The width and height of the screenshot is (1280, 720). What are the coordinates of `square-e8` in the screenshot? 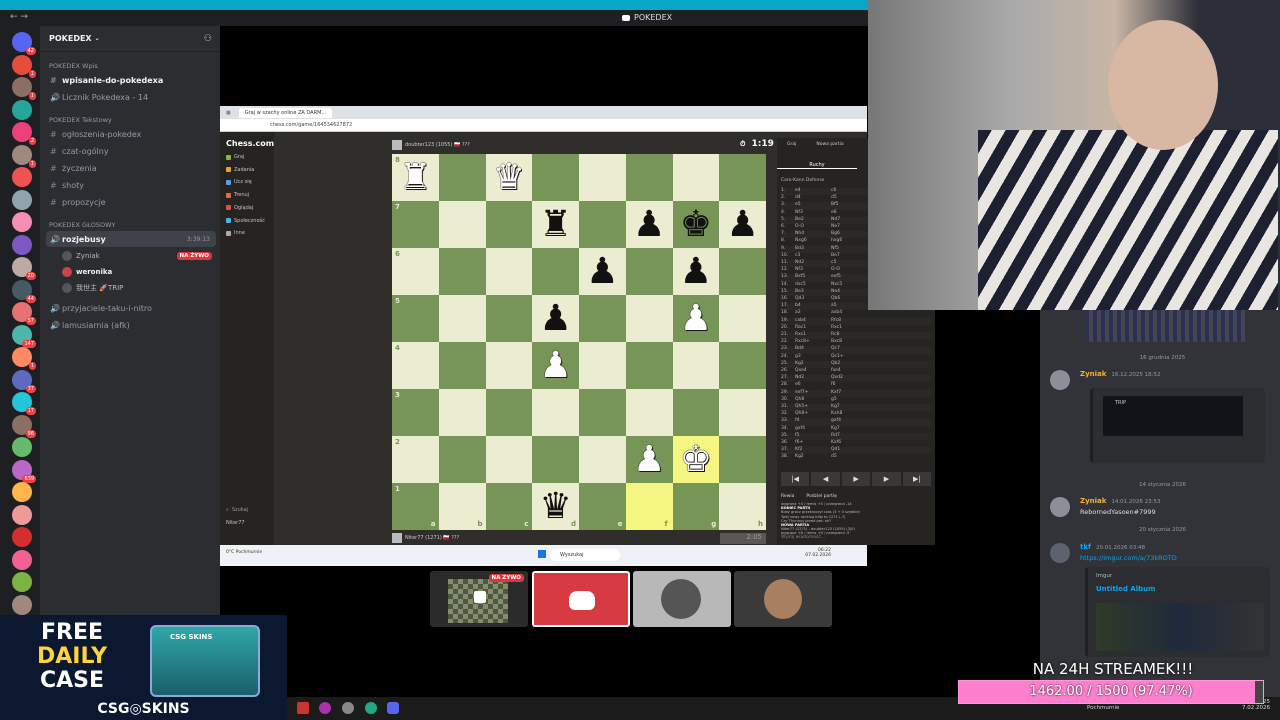 It's located at (602, 177).